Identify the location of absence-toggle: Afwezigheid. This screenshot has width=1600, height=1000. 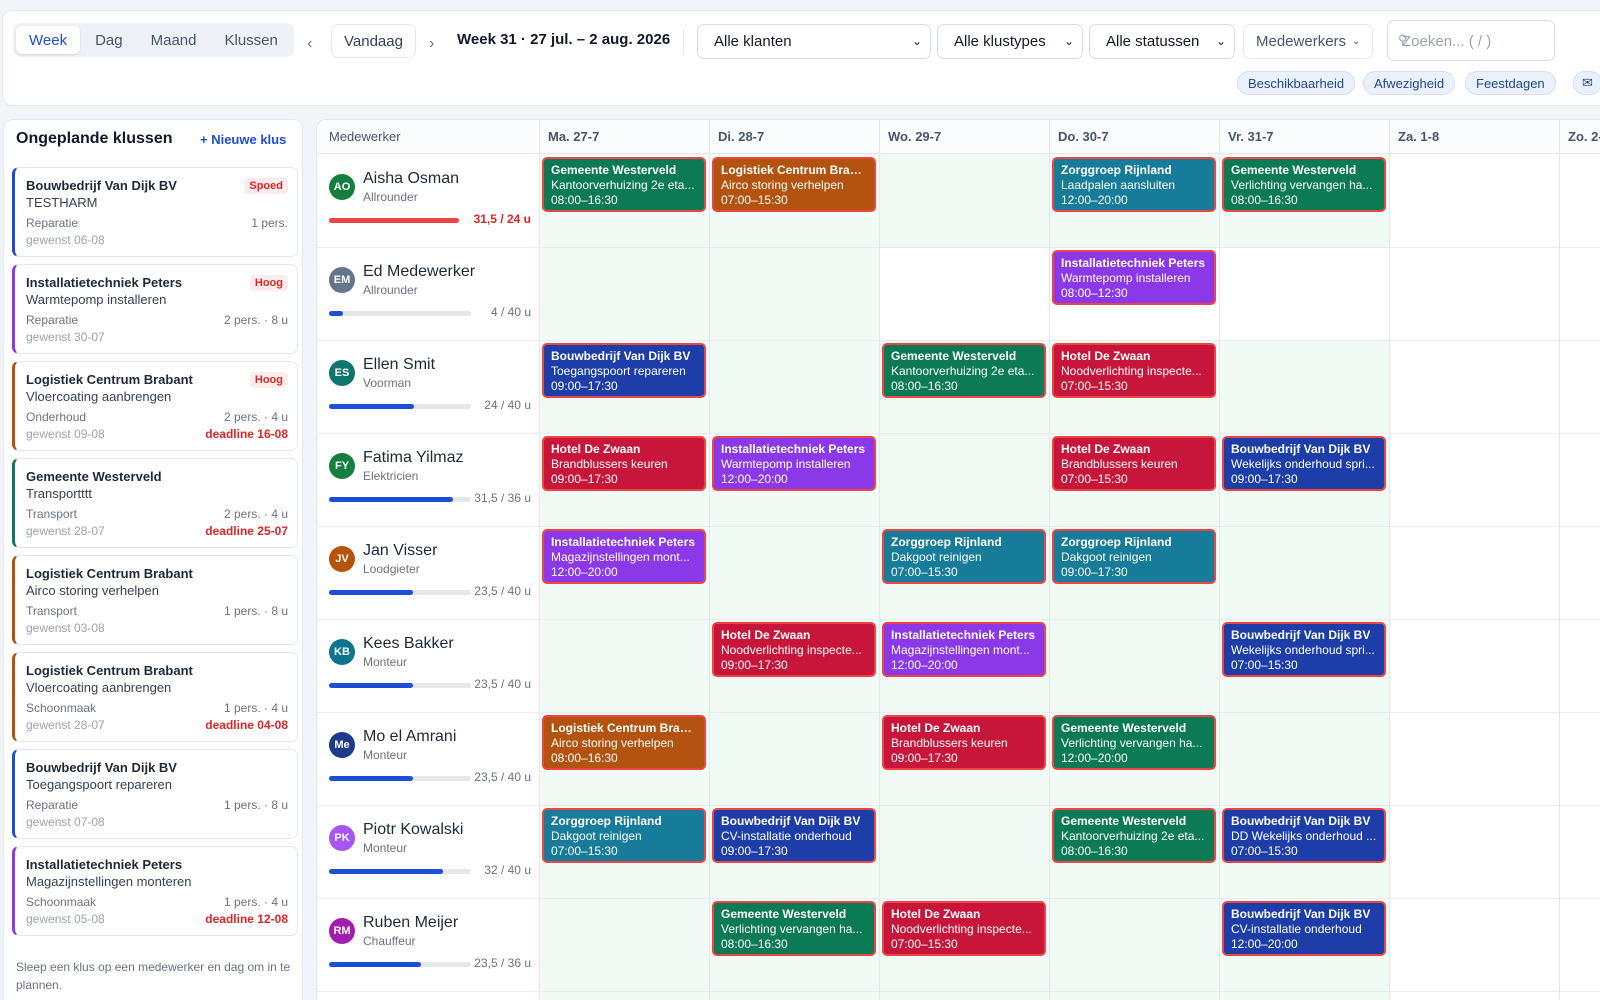
(1409, 83).